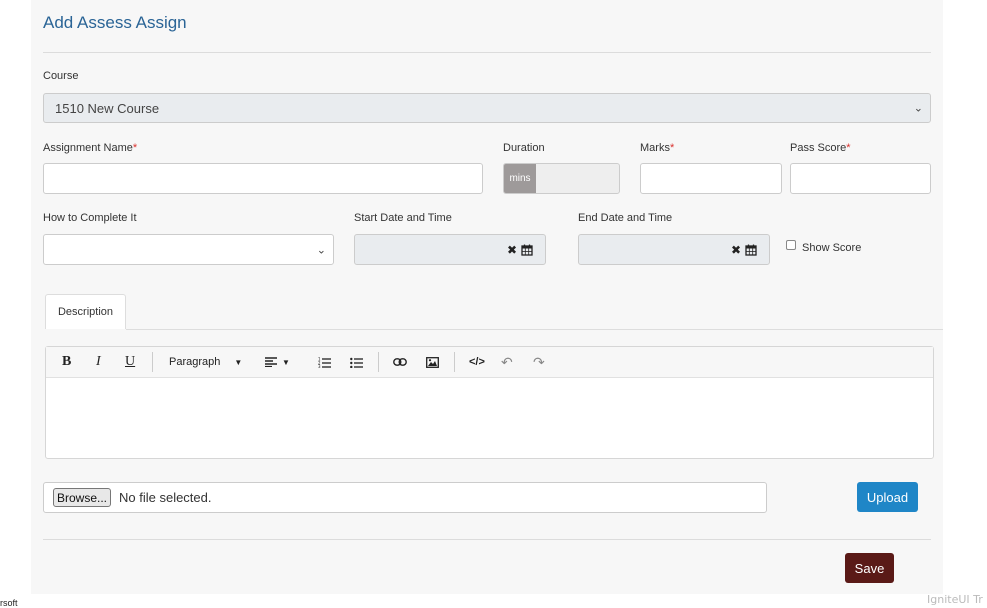 The height and width of the screenshot is (608, 987). What do you see at coordinates (561, 178) in the screenshot?
I see `duration-input: mins` at bounding box center [561, 178].